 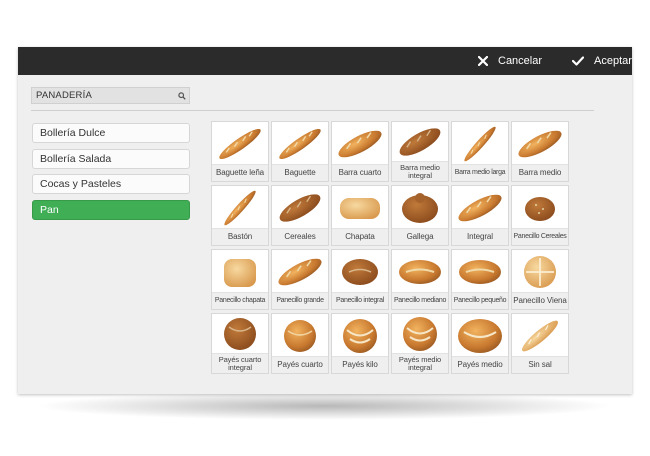 I want to click on cancel-label: Cancelar, so click(x=520, y=61).